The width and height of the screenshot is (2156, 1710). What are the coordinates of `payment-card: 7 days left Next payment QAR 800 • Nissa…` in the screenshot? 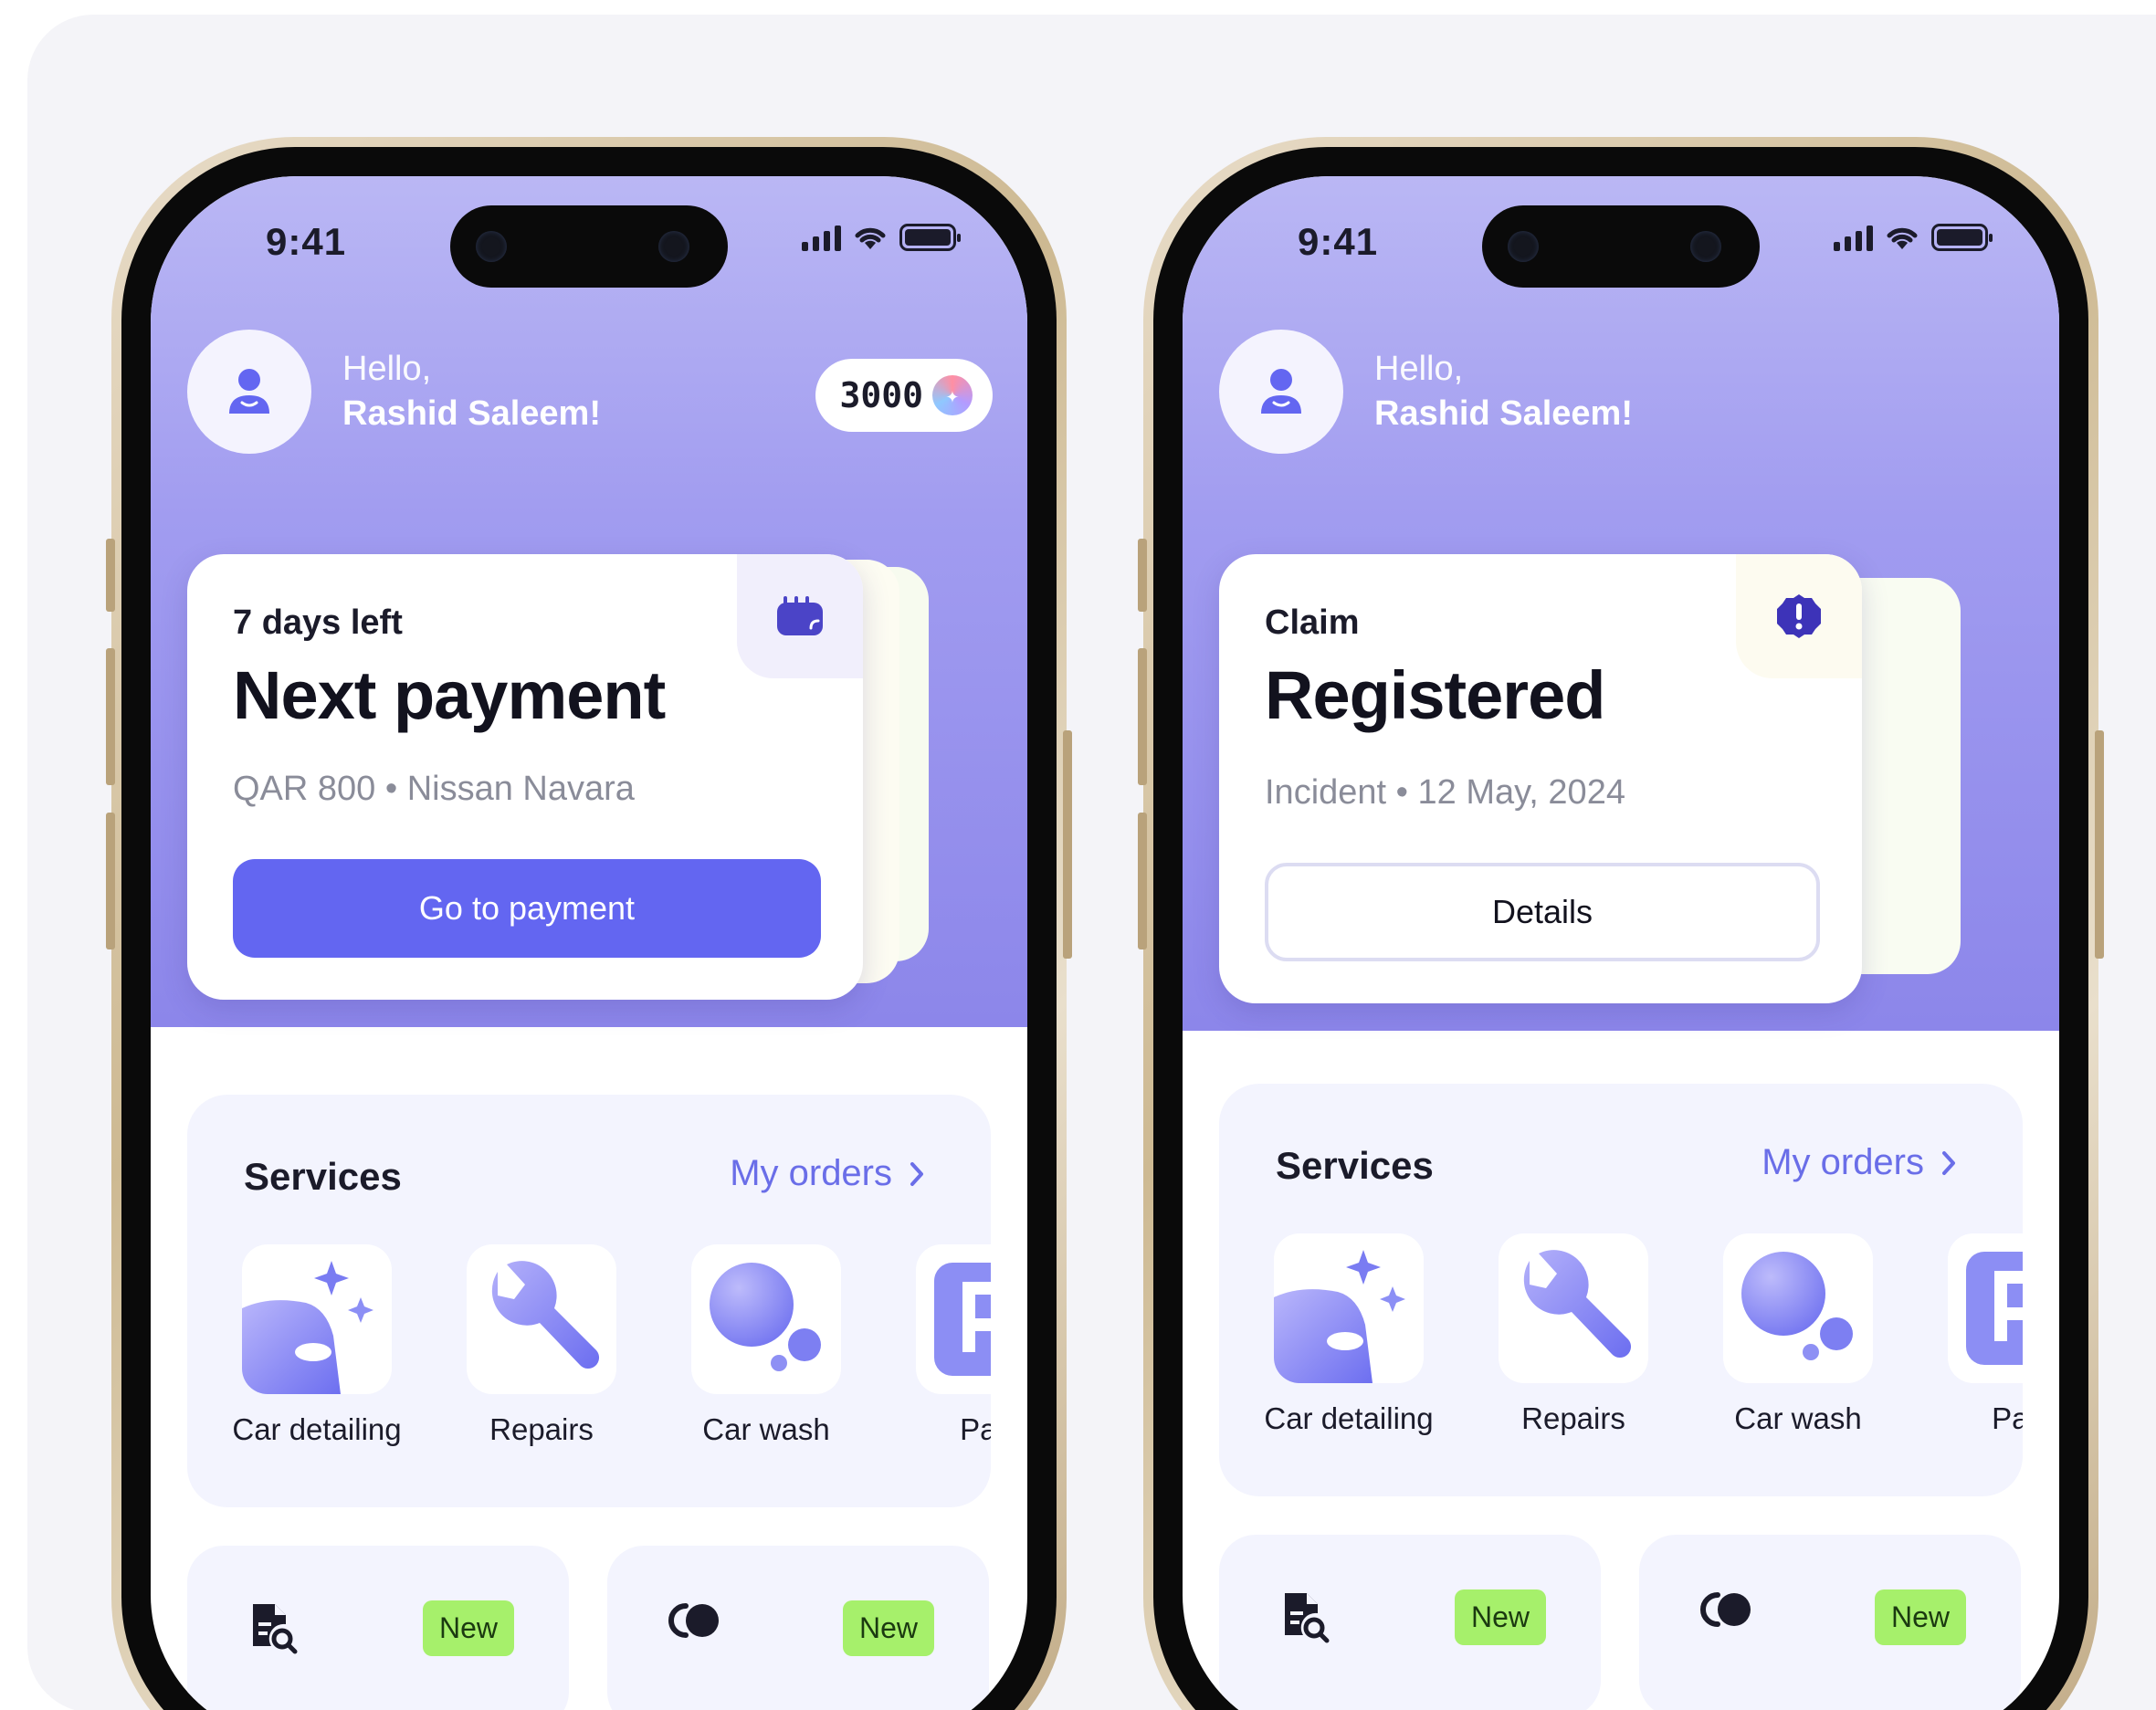 It's located at (525, 777).